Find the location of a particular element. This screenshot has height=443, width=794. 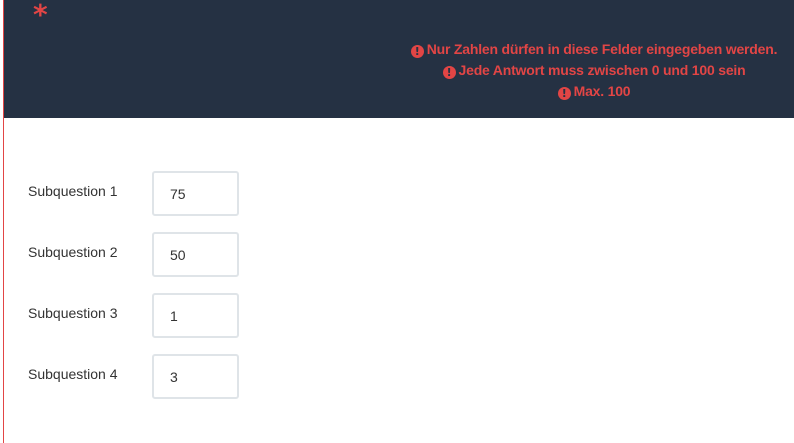

mandatory-star-icon: * is located at coordinates (40, 15).